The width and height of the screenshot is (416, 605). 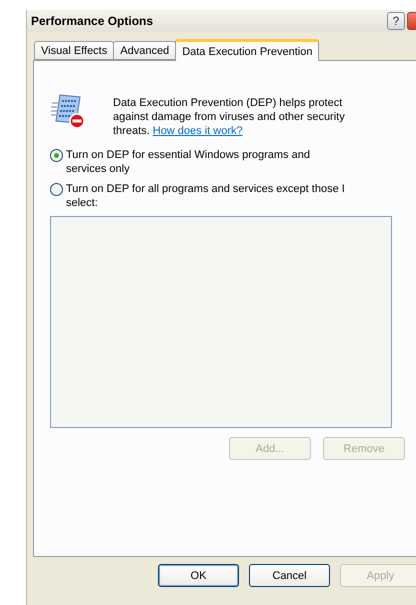 I want to click on window-title: Performance Options, so click(x=92, y=21).